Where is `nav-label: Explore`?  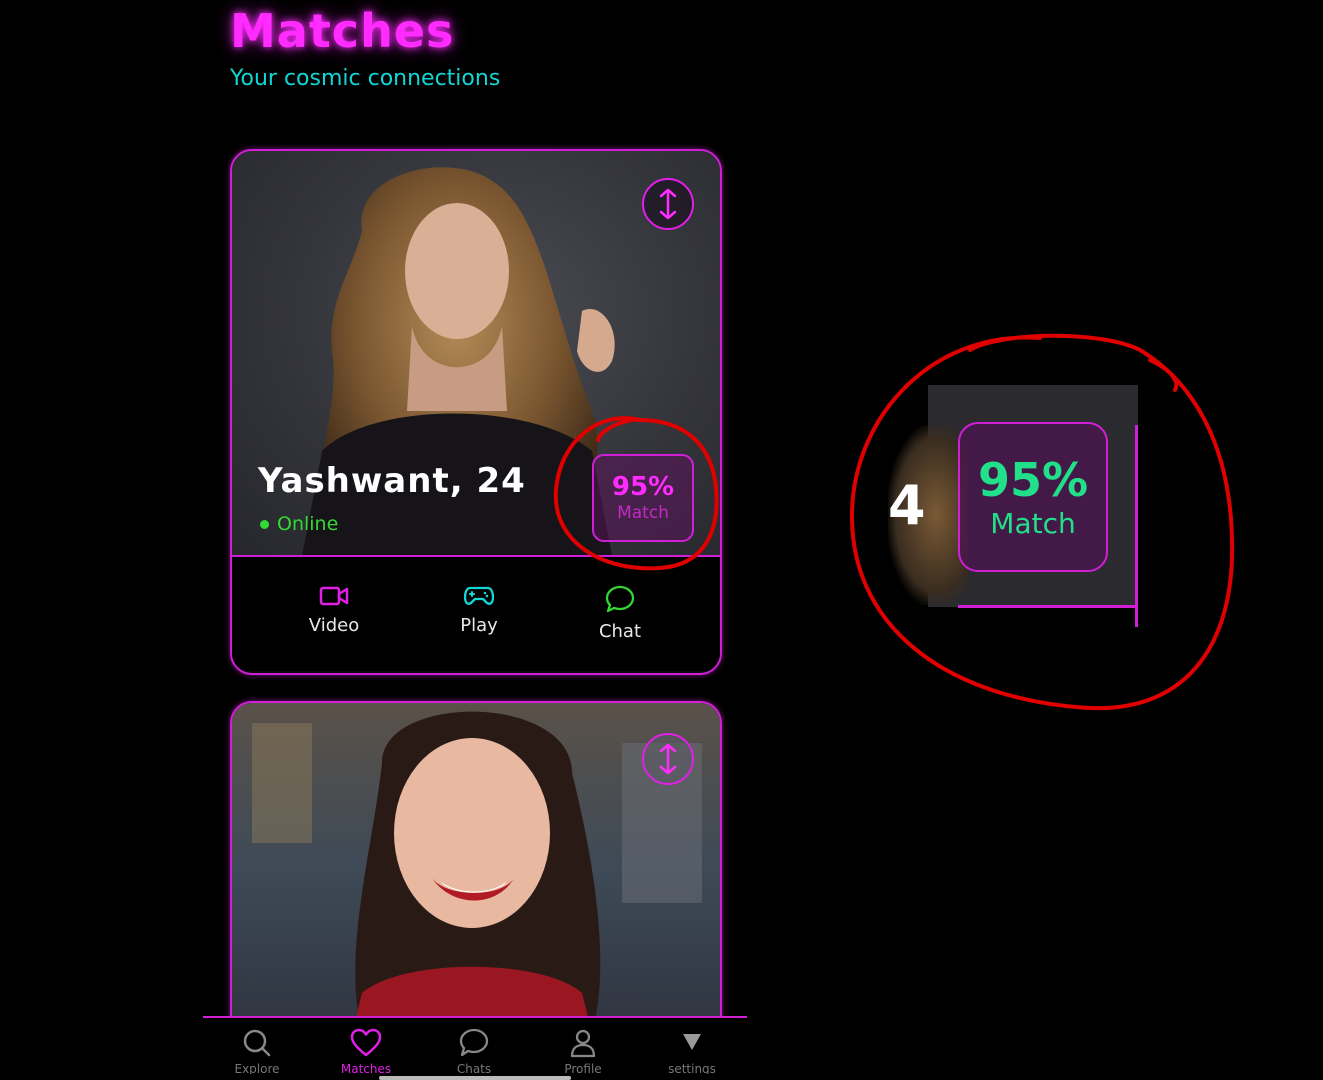 nav-label: Explore is located at coordinates (257, 1068).